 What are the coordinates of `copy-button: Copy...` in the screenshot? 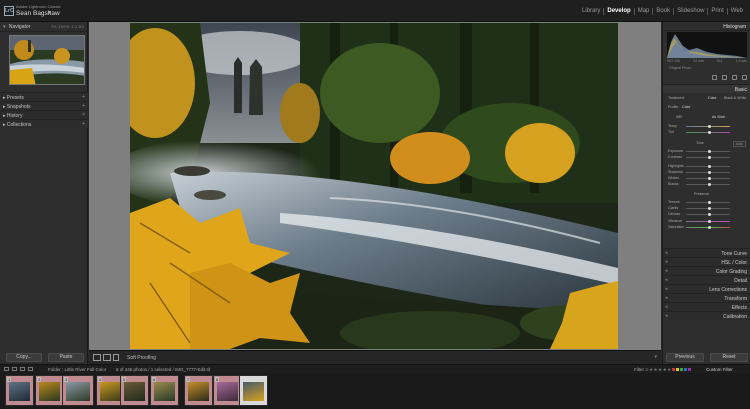 It's located at (24, 357).